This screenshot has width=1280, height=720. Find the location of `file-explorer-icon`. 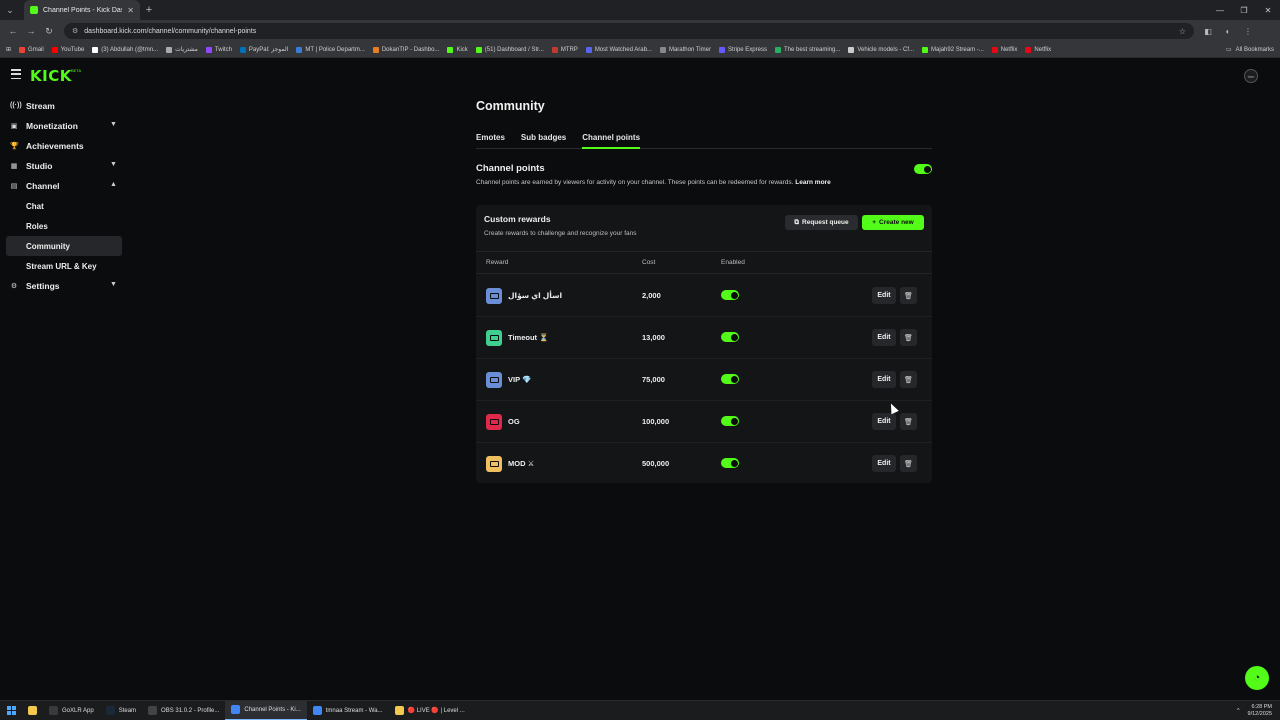

file-explorer-icon is located at coordinates (32, 710).